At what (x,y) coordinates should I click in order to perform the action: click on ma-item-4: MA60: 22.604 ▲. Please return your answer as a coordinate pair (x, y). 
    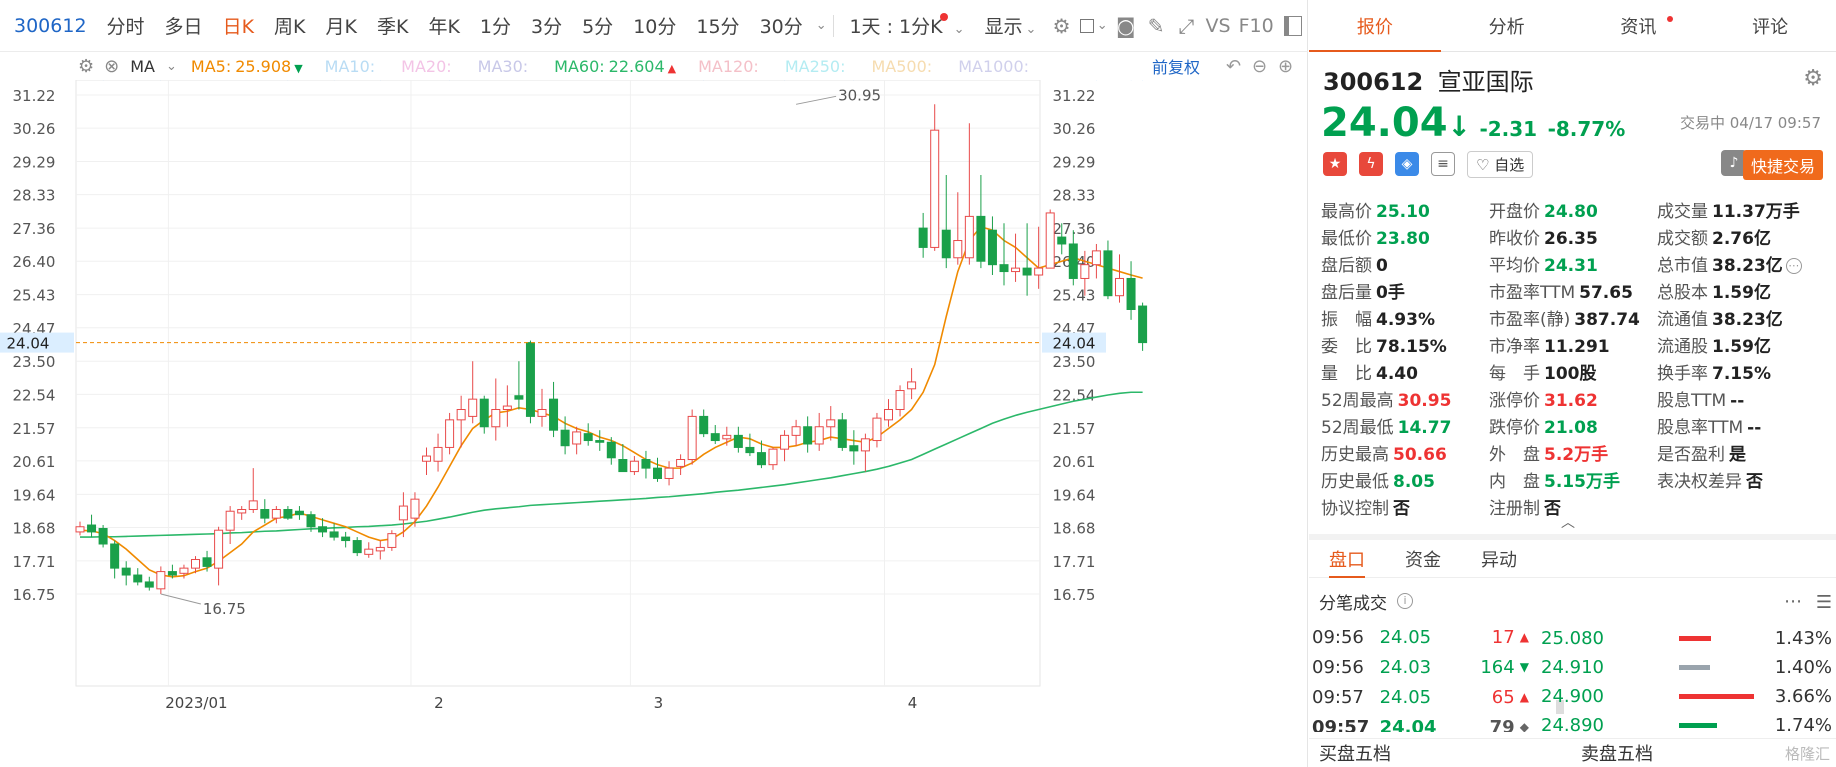
    Looking at the image, I should click on (615, 66).